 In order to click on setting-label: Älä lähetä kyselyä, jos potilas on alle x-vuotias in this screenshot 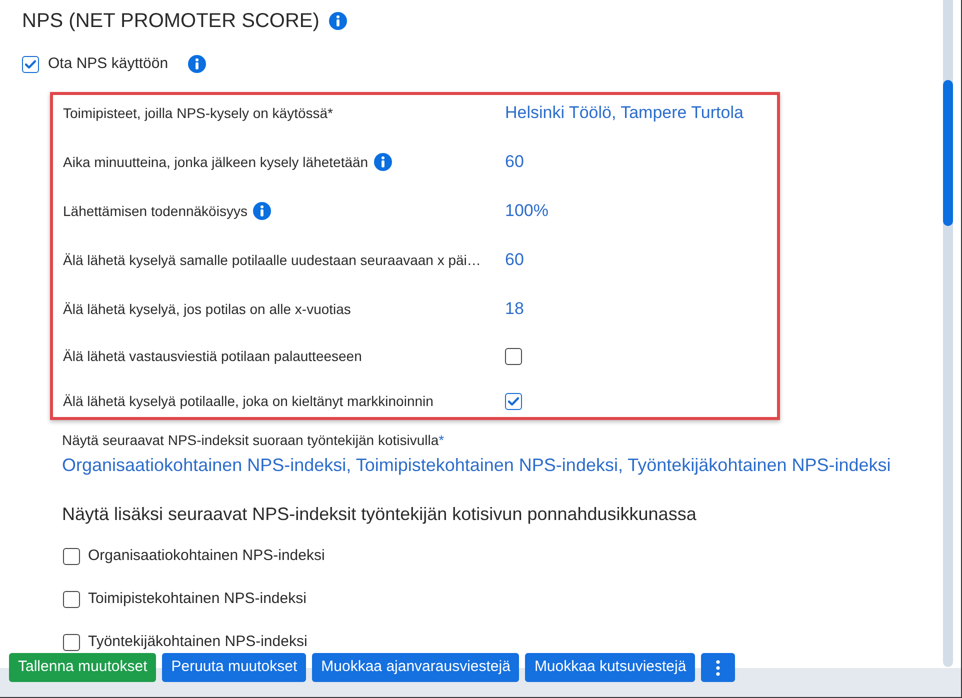, I will do `click(207, 309)`.